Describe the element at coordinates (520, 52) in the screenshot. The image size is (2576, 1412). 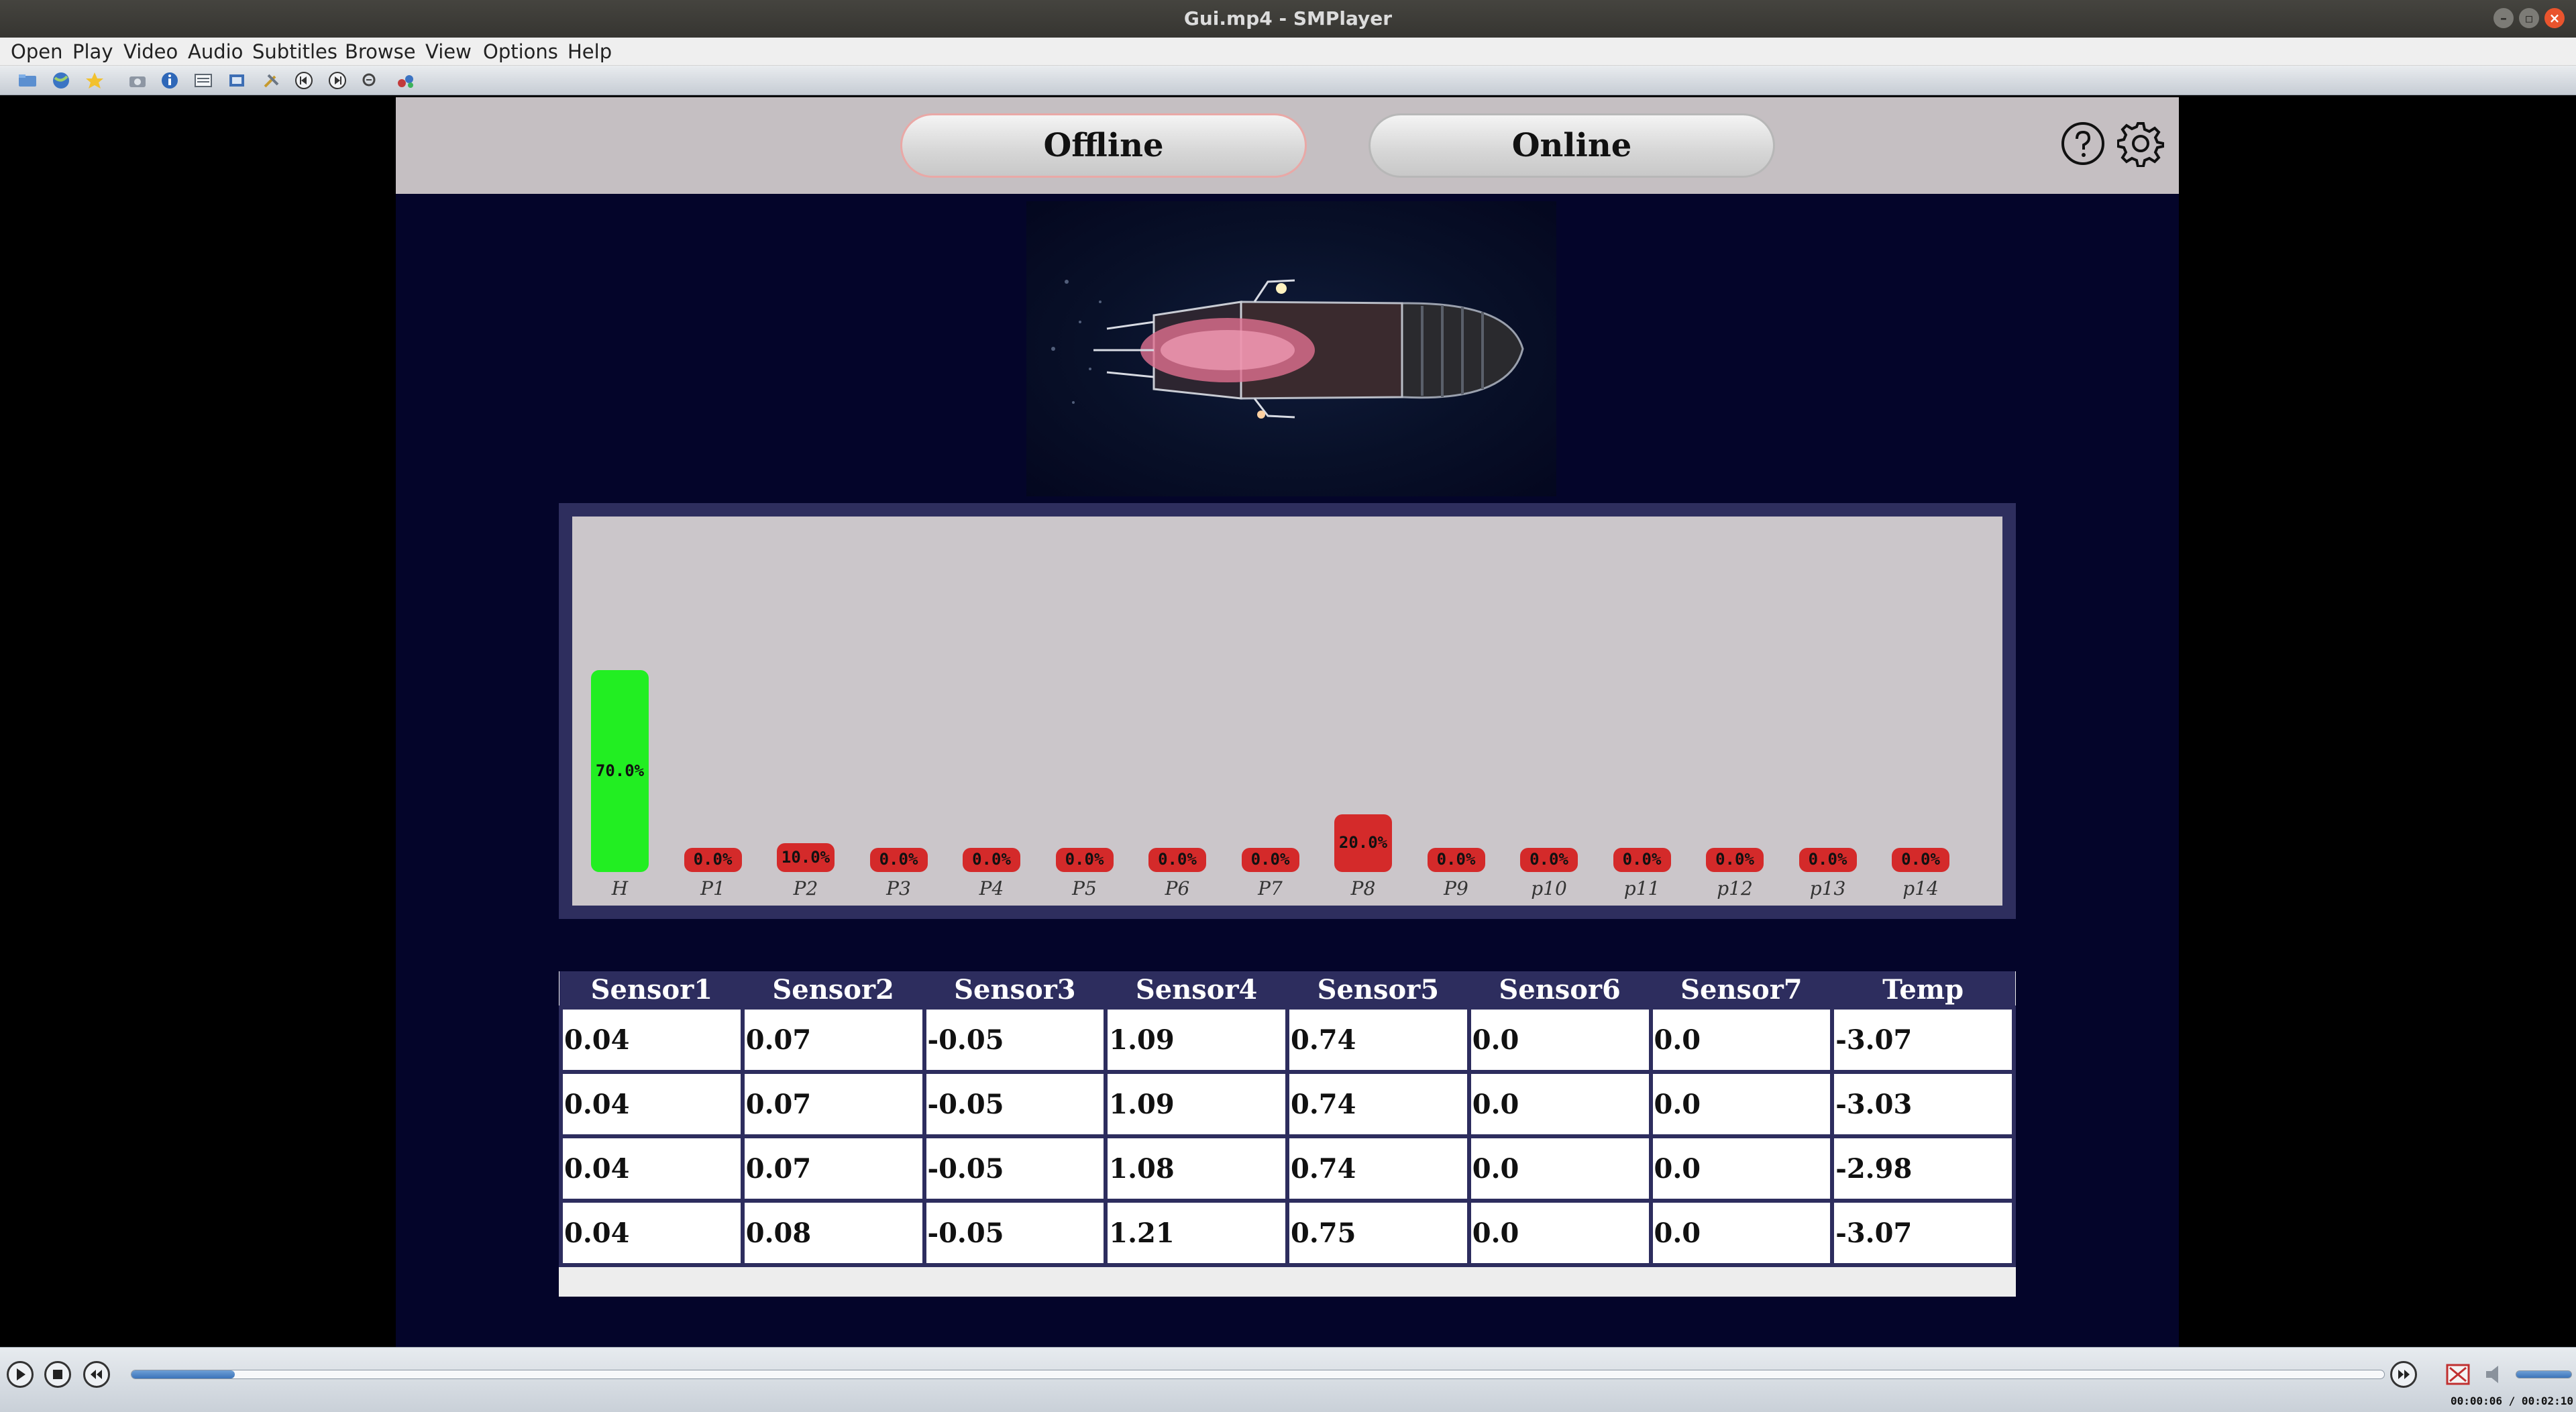
I see `menu-options: Options` at that location.